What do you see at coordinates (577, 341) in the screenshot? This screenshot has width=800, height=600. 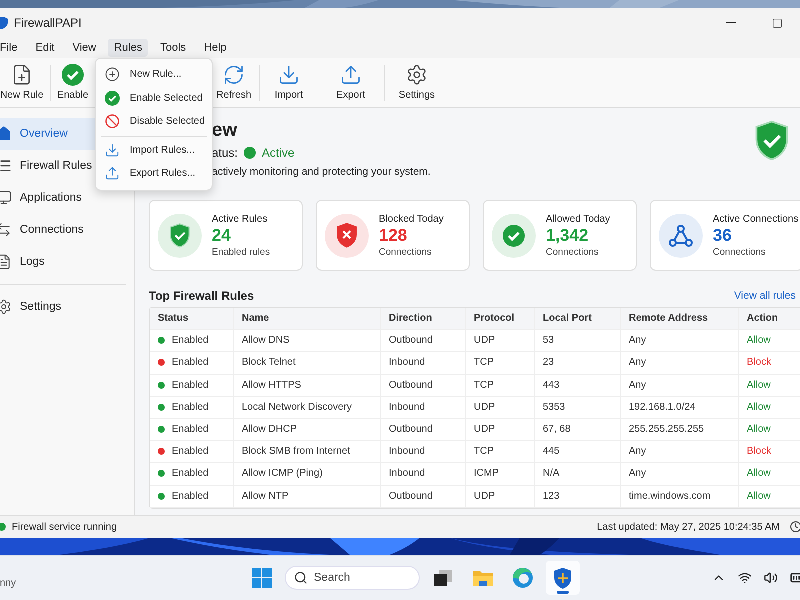 I see `table-cell: 53` at bounding box center [577, 341].